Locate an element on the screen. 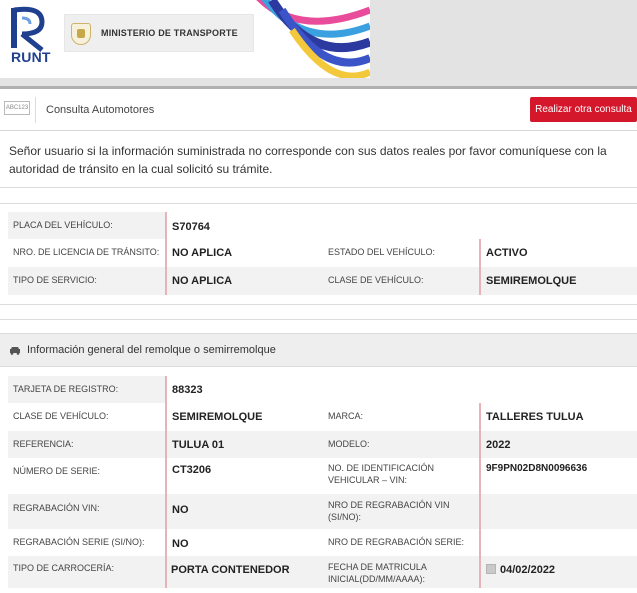  table-row: REFERENCIA: TULUA 01 MODELO: 2022 is located at coordinates (322, 444).